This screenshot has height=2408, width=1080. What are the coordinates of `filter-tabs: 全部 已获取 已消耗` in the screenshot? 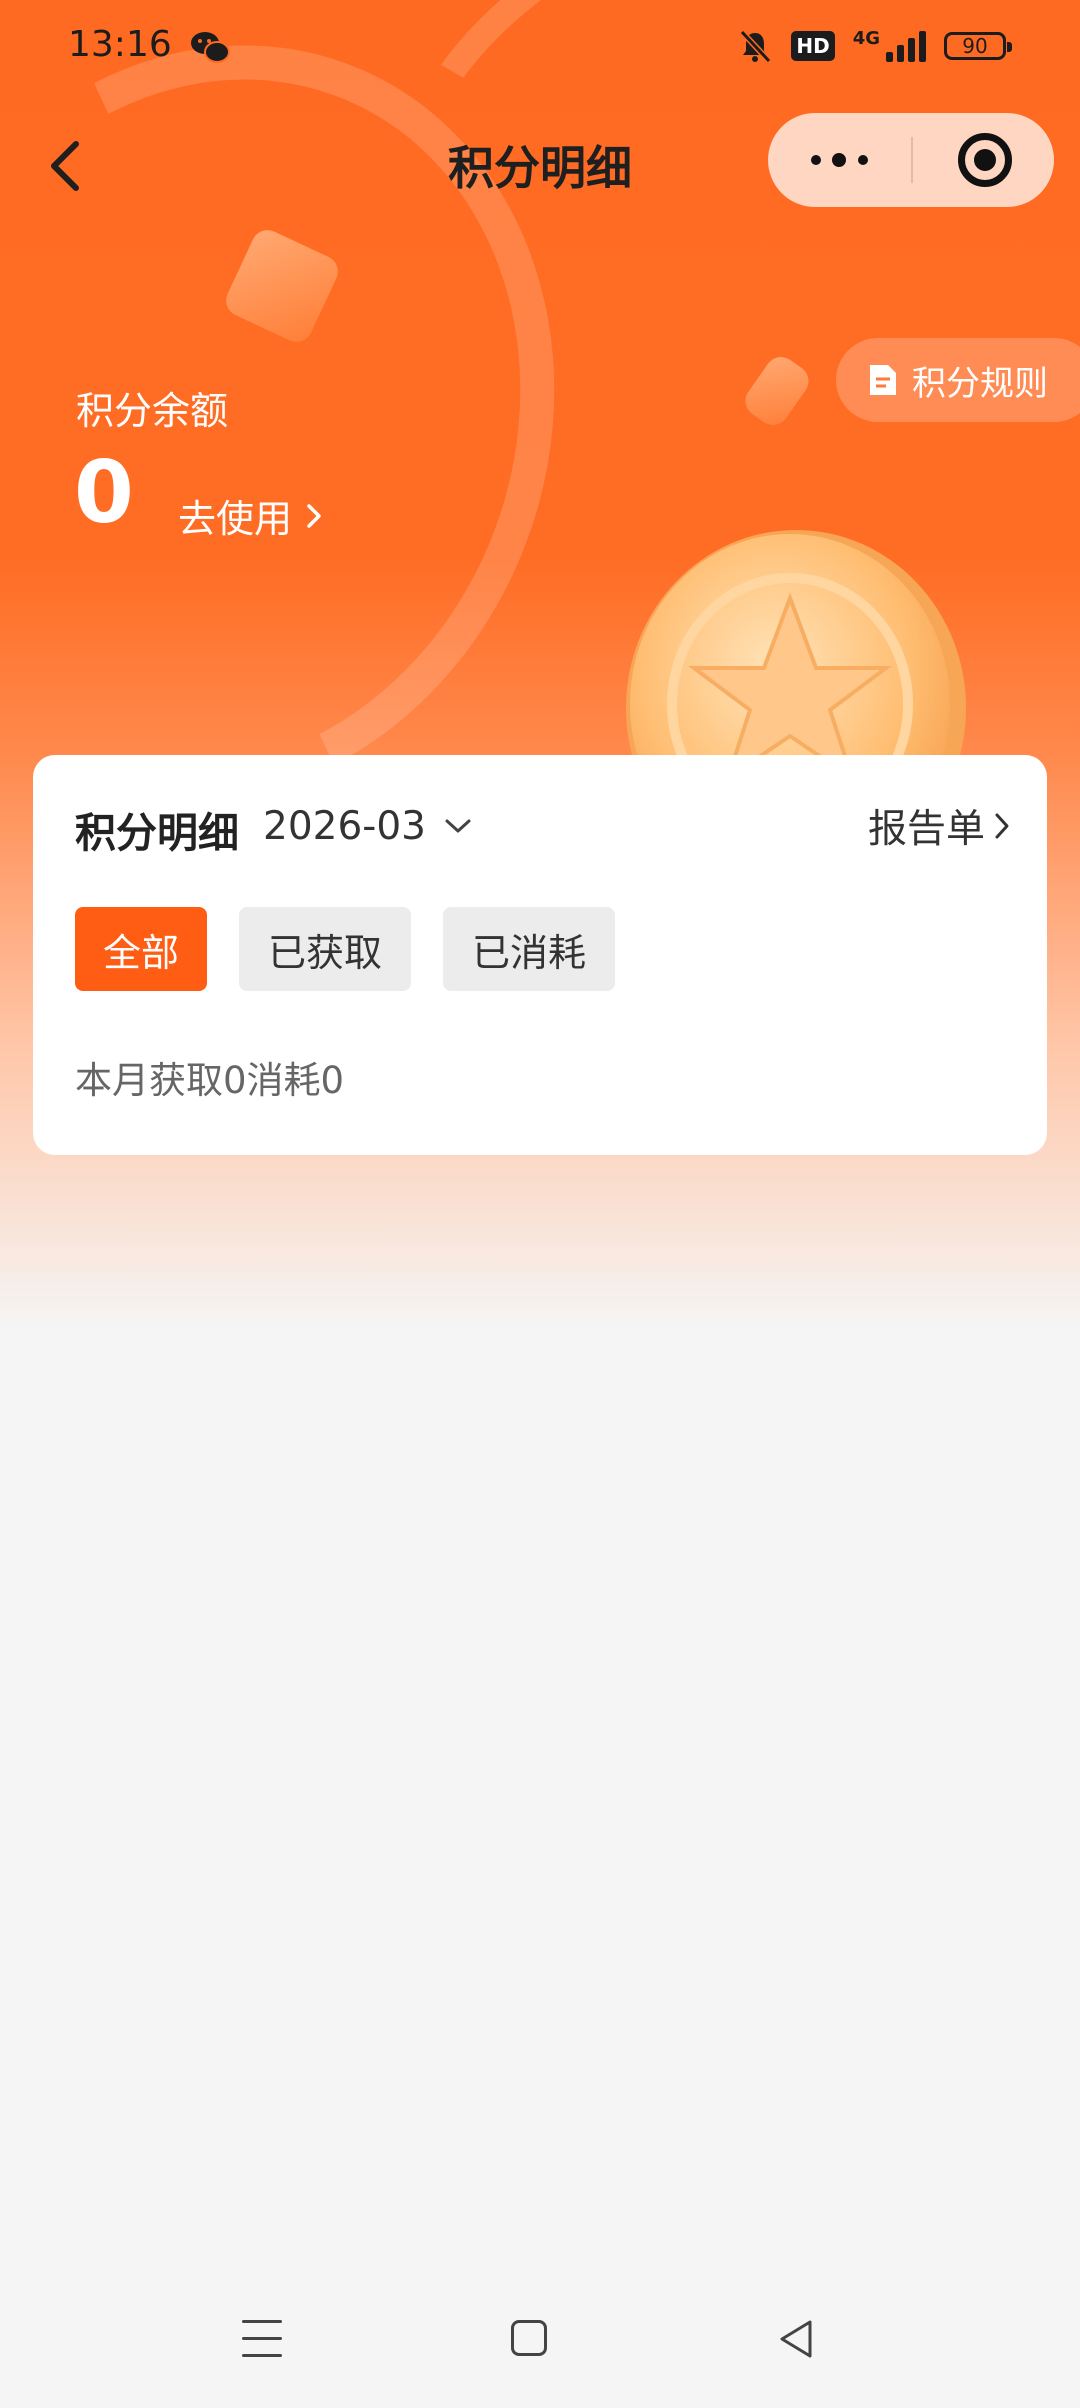 It's located at (345, 949).